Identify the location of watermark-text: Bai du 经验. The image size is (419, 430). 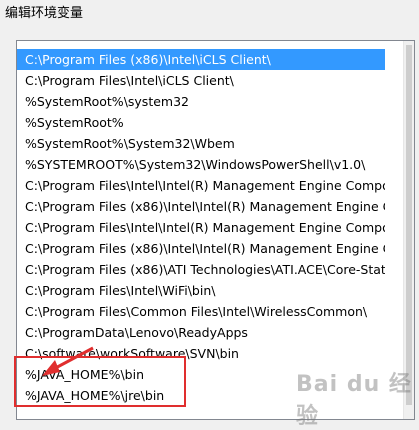
(354, 400).